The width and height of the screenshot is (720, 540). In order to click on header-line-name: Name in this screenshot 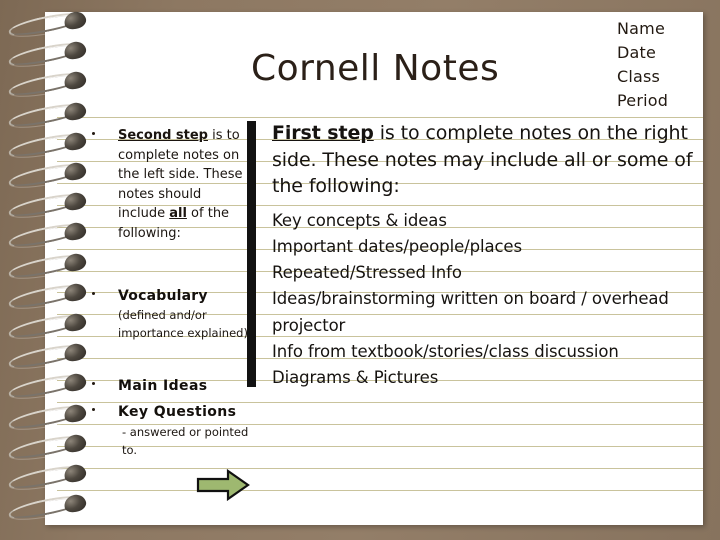, I will do `click(641, 28)`.